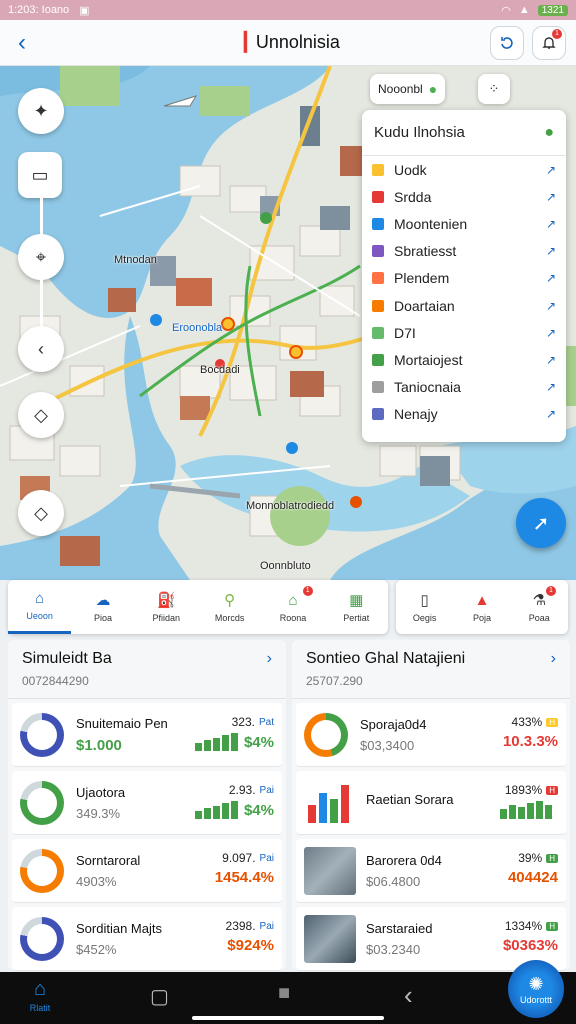  I want to click on notifications-button: 1, so click(549, 43).